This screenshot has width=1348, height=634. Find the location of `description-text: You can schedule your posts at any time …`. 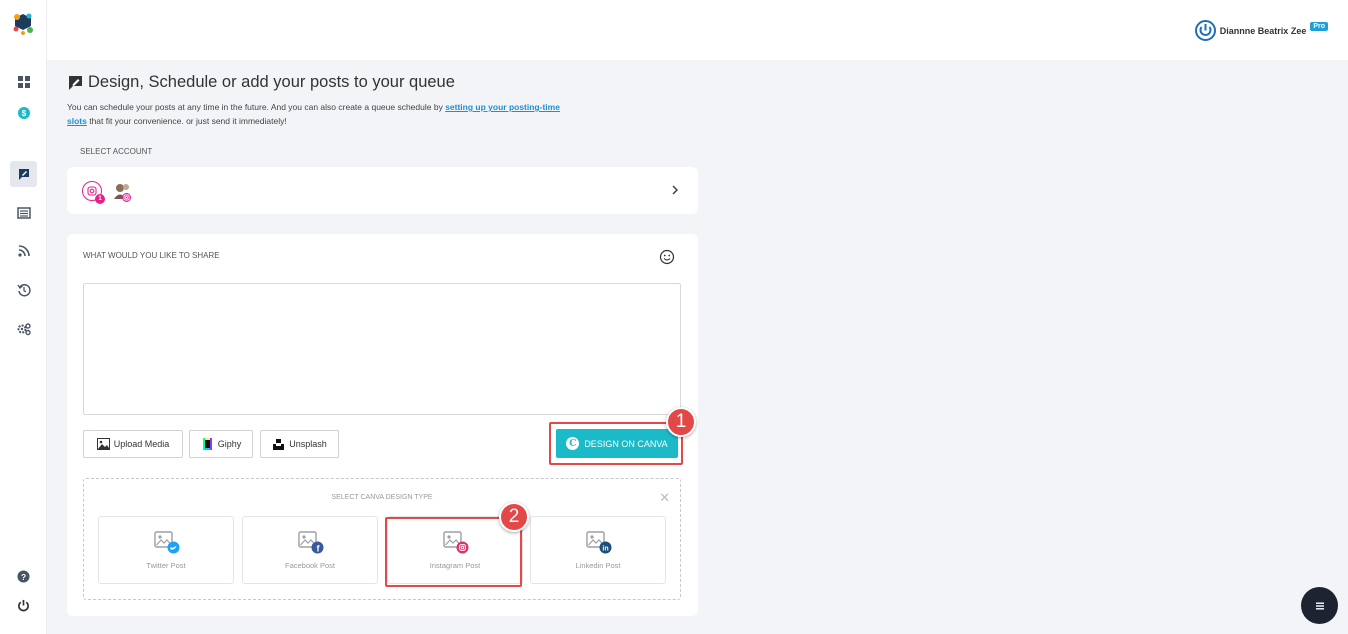

description-text: You can schedule your posts at any time … is located at coordinates (256, 107).